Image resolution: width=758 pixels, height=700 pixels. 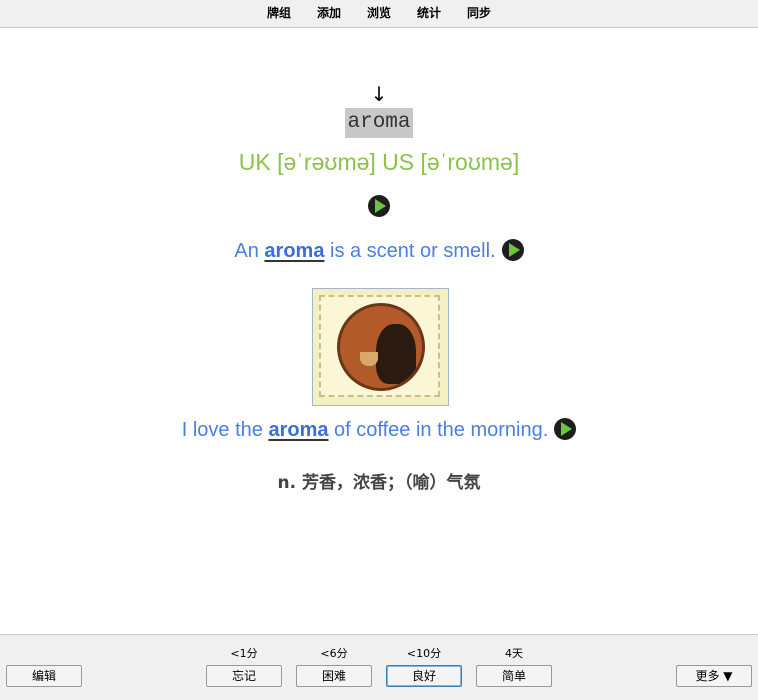 What do you see at coordinates (514, 676) in the screenshot?
I see `easy-button: 简单` at bounding box center [514, 676].